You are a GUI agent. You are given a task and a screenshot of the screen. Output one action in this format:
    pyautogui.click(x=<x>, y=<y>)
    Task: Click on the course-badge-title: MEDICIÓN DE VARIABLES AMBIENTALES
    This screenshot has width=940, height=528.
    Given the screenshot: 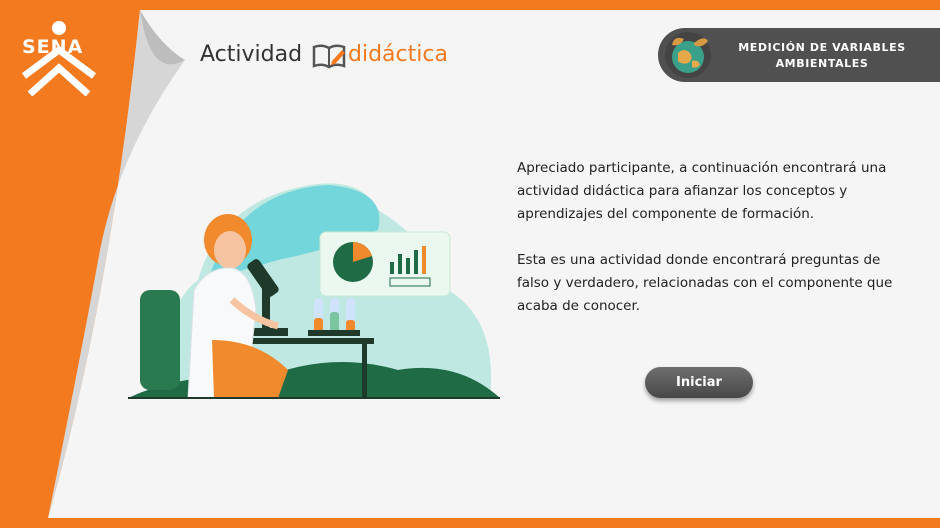 What is the action you would take?
    pyautogui.click(x=822, y=56)
    